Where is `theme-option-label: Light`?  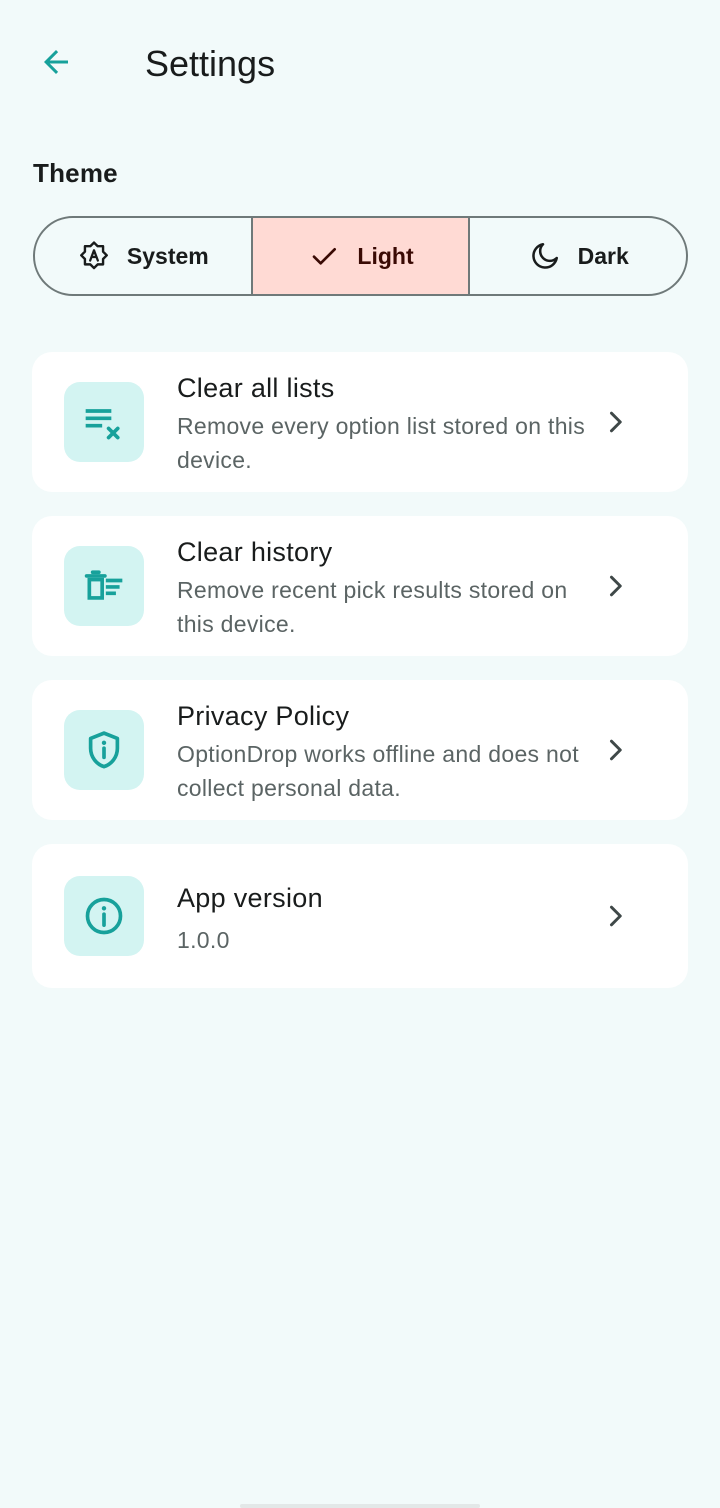
theme-option-label: Light is located at coordinates (385, 255).